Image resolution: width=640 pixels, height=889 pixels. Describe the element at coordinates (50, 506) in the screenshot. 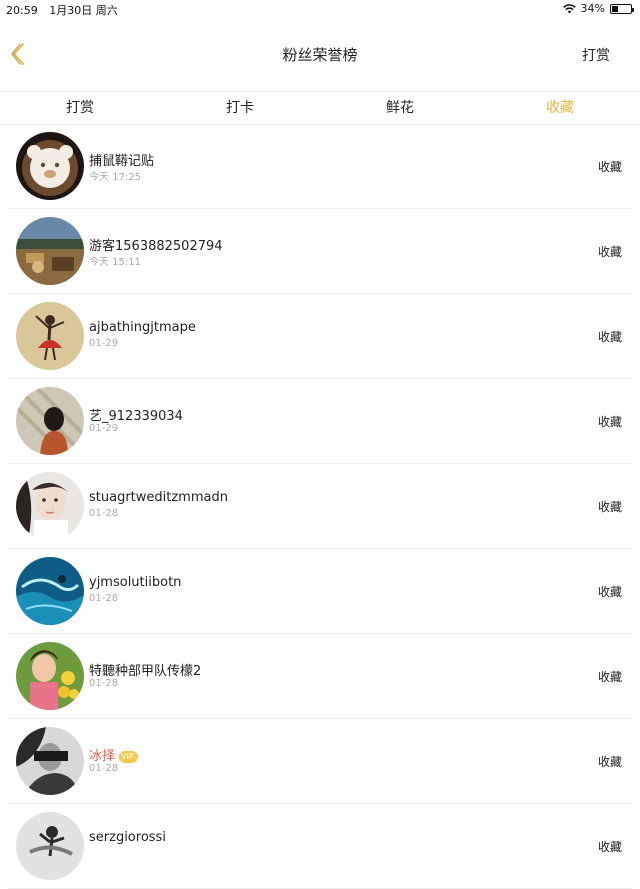

I see `portrait-avatar` at that location.